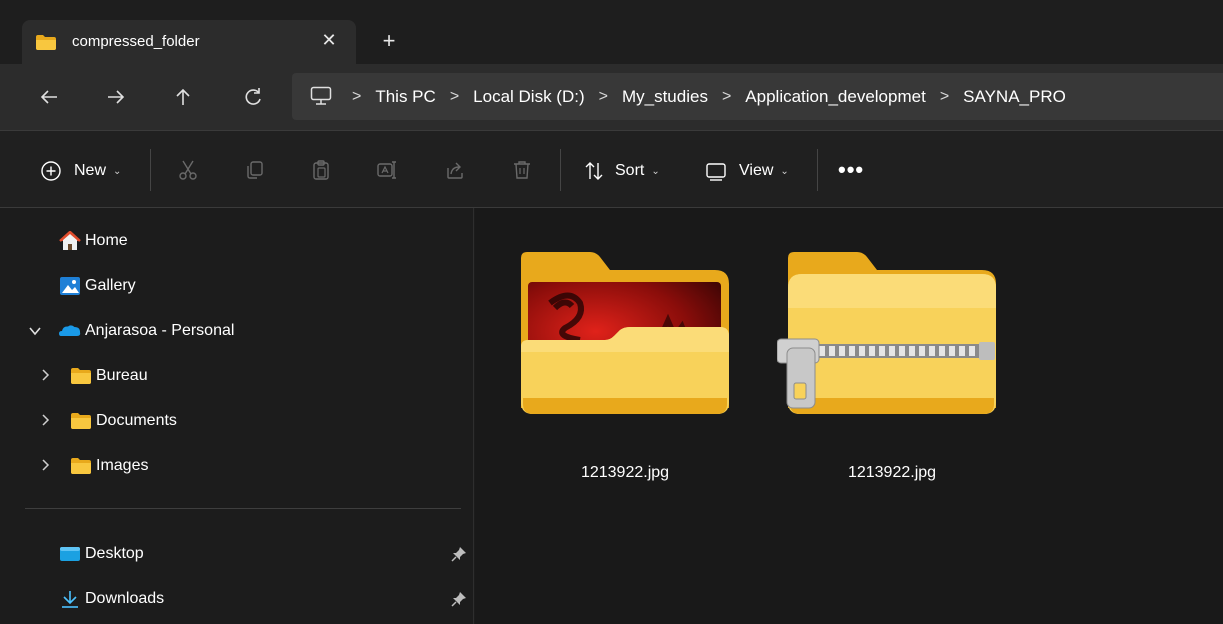 This screenshot has height=624, width=1223. What do you see at coordinates (522, 170) in the screenshot?
I see `delete-icon` at bounding box center [522, 170].